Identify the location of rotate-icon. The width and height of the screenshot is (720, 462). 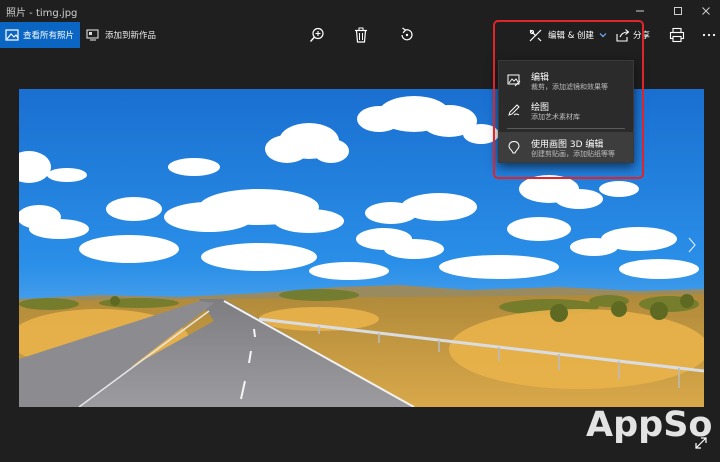
(407, 34).